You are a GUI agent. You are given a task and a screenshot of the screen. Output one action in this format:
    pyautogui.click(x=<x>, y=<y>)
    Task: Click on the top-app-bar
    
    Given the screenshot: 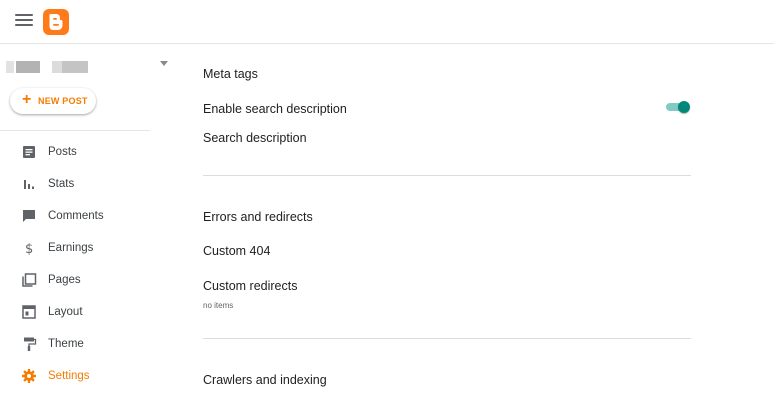 What is the action you would take?
    pyautogui.click(x=387, y=22)
    